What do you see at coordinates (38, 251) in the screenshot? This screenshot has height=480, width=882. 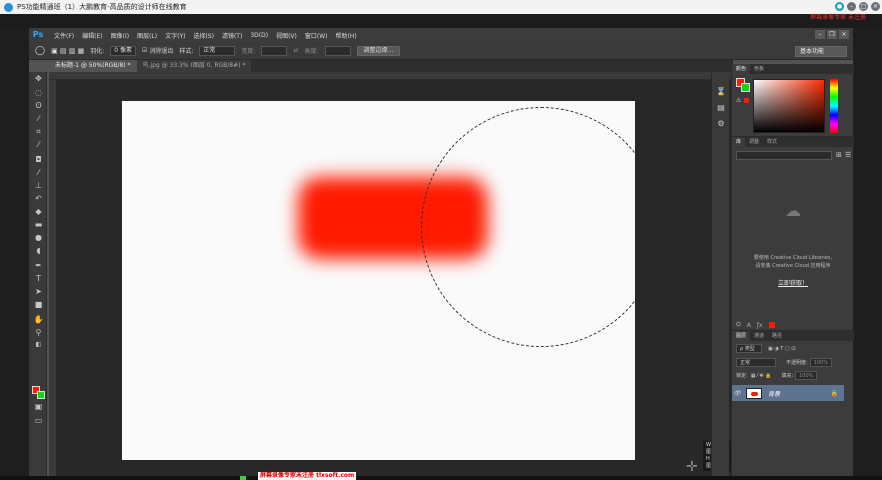 I see `dodge-tool-icon: ◖` at bounding box center [38, 251].